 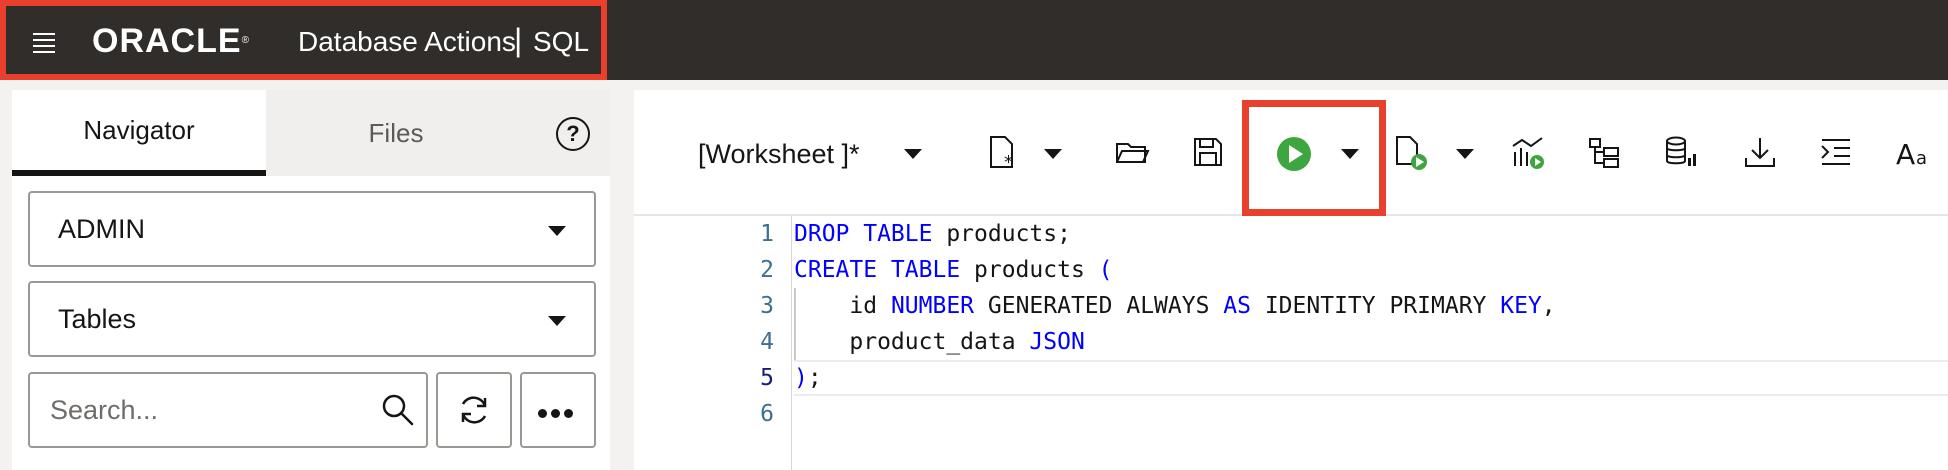 I want to click on line-number: 4, so click(x=767, y=342).